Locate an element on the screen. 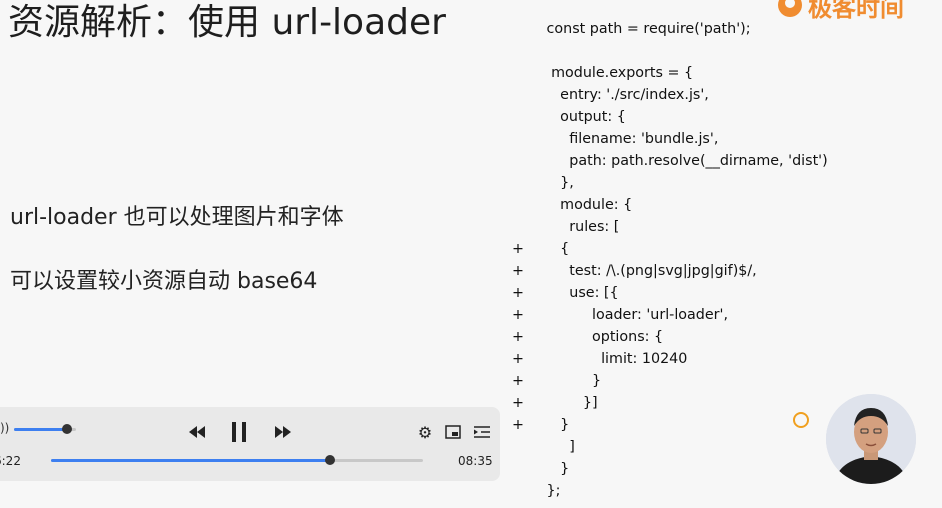  code-line: + { is located at coordinates (670, 249).